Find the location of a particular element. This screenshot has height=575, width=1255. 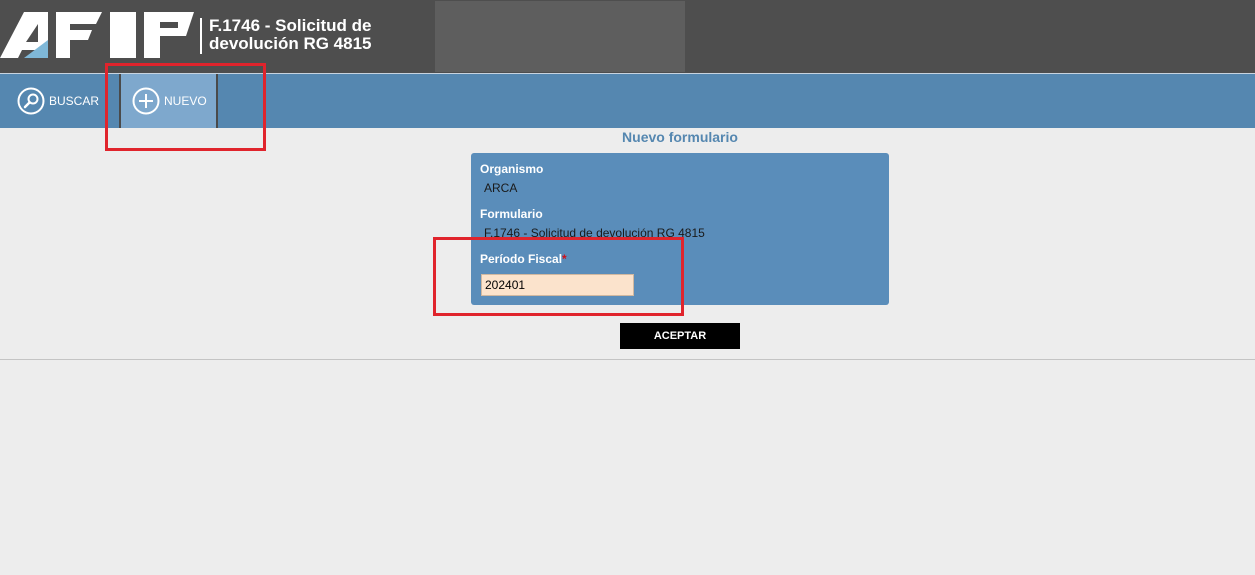

page-title-line1: F.1746 - Solicitud de is located at coordinates (290, 25).